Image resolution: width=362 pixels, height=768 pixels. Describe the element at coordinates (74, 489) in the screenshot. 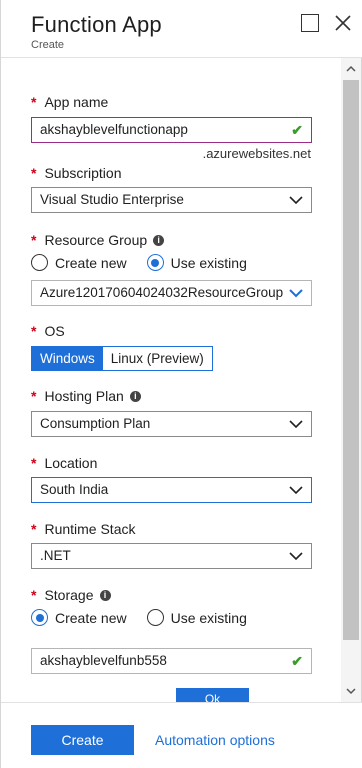

I see `location-value: South India` at that location.